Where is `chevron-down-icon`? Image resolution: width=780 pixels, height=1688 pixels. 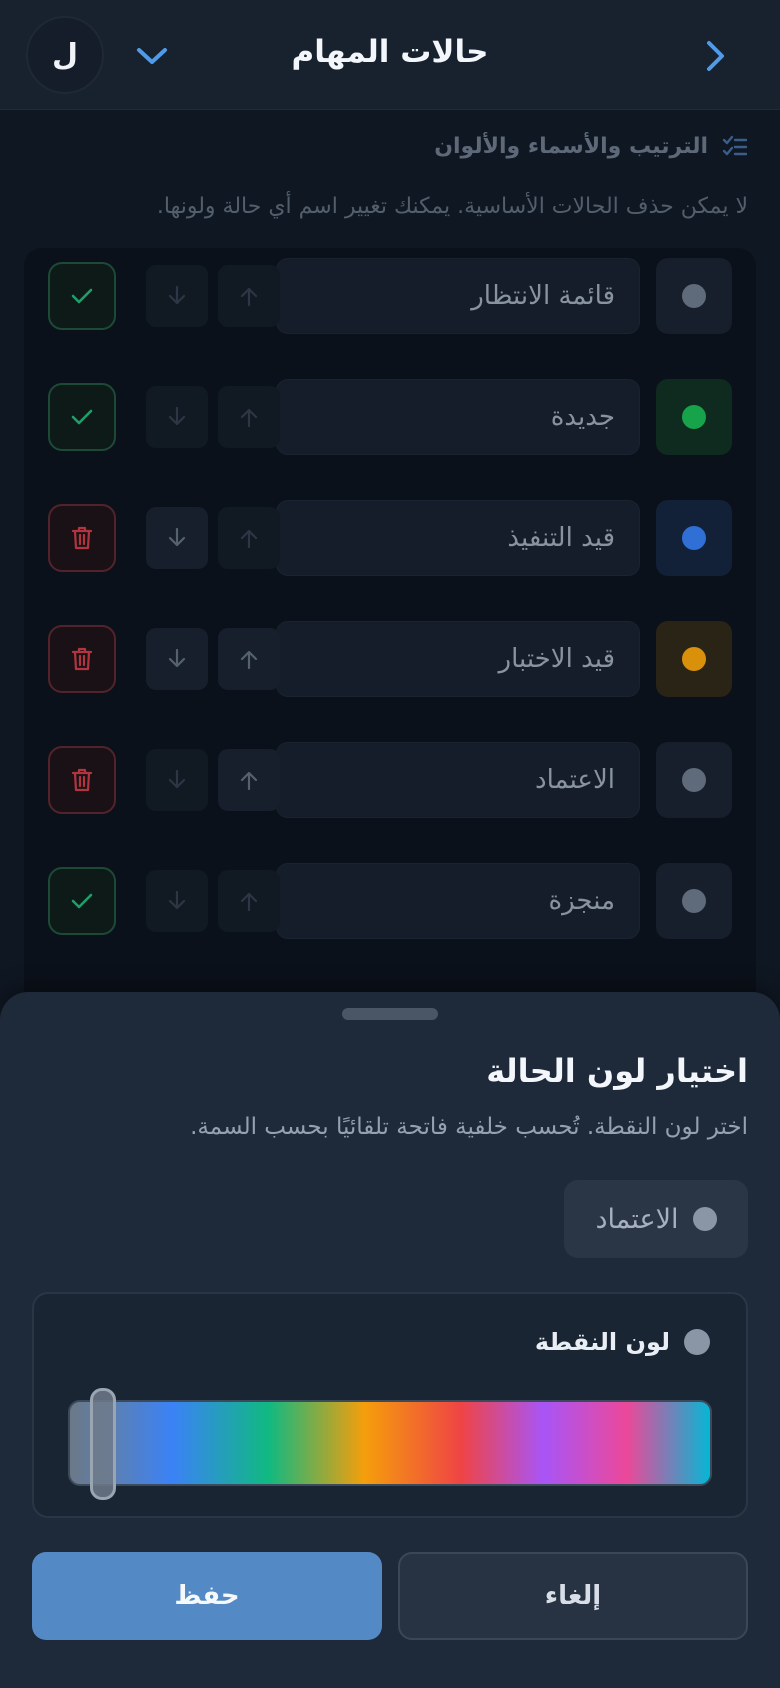 chevron-down-icon is located at coordinates (152, 56).